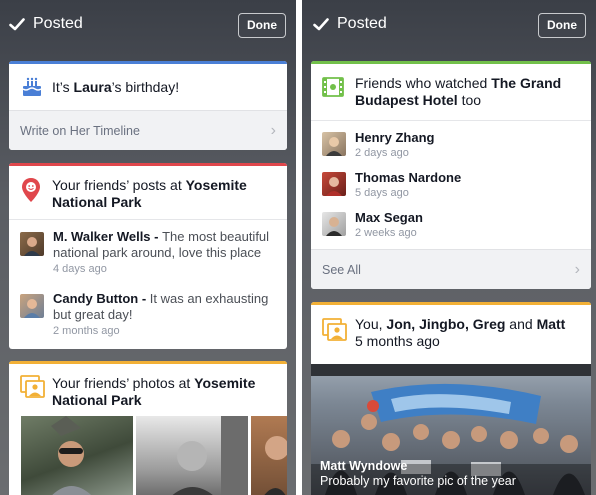  Describe the element at coordinates (418, 481) in the screenshot. I see `caption-text: Probably my favorite pic of the year` at that location.